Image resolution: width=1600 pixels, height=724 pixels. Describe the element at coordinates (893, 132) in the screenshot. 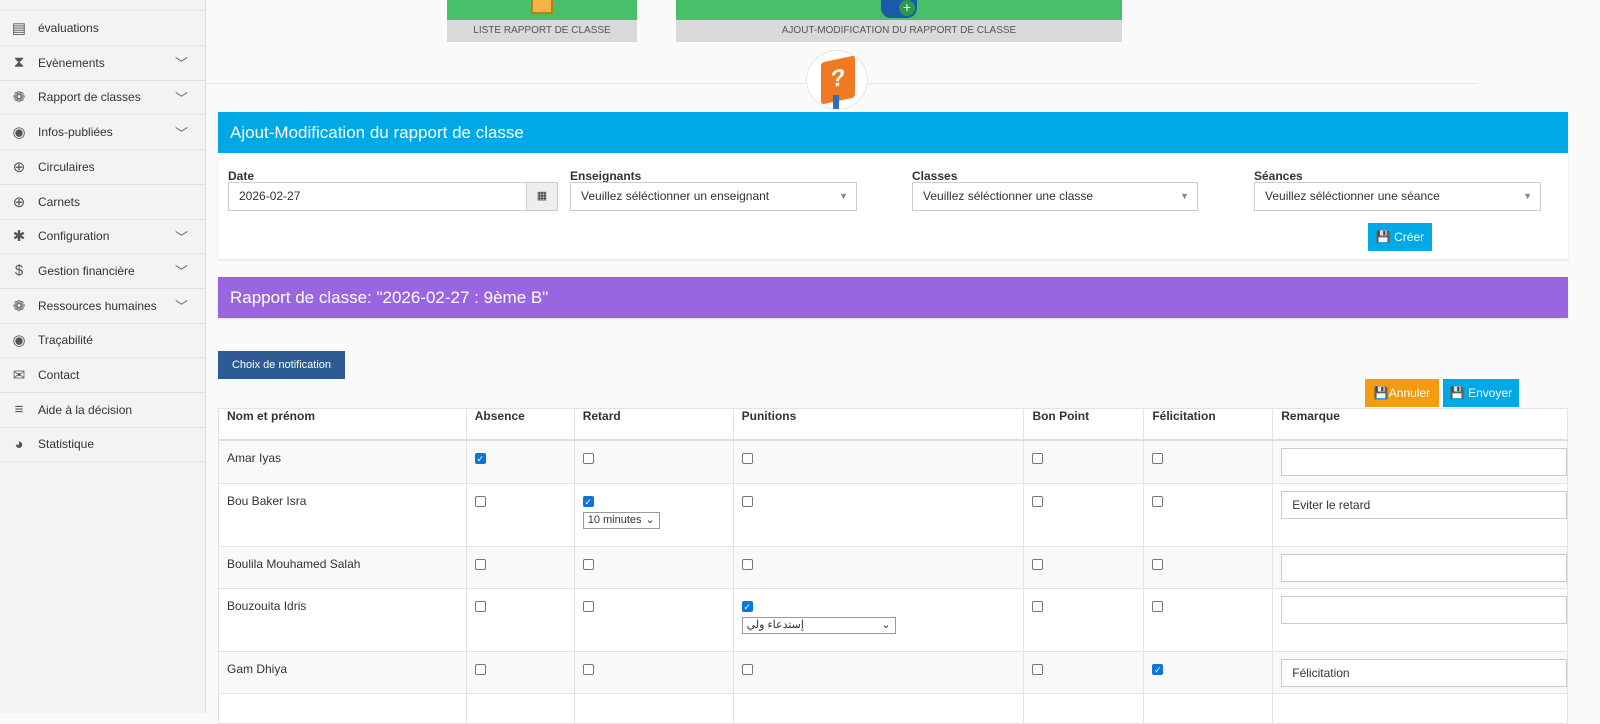

I see `form-title: Ajout-Modification du rapport de classe` at that location.